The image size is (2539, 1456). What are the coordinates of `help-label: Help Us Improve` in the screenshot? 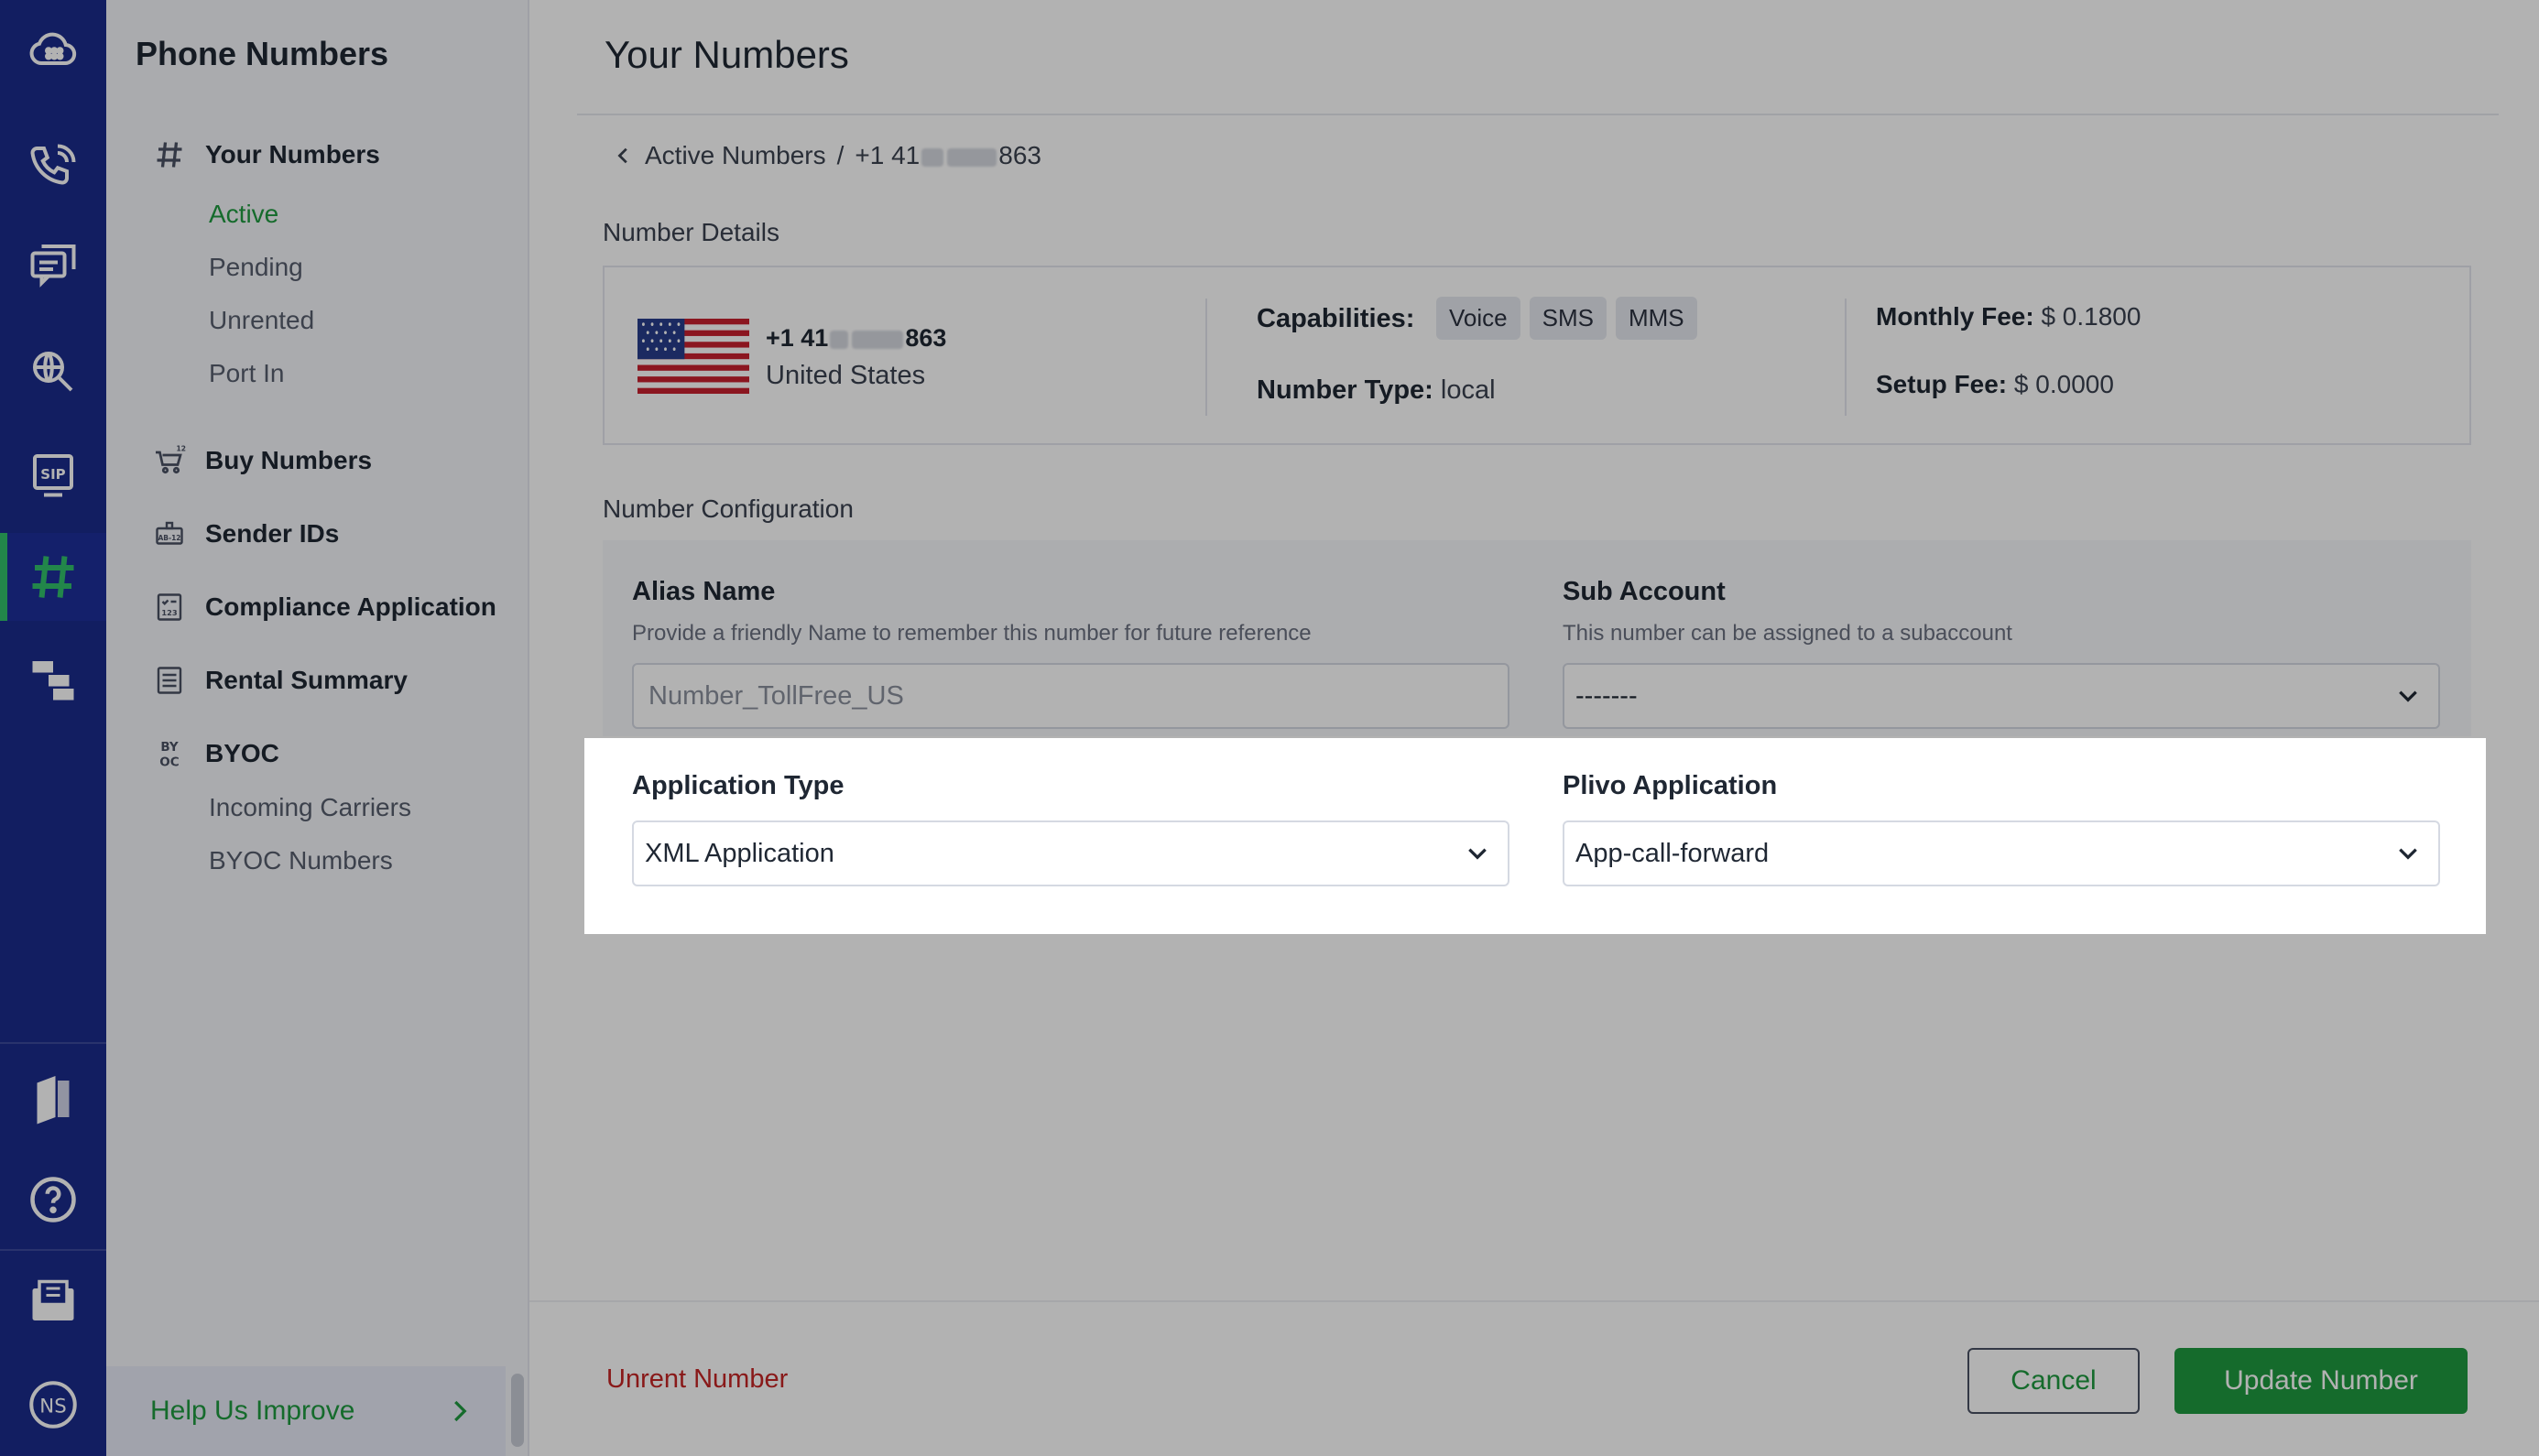 It's located at (252, 1411).